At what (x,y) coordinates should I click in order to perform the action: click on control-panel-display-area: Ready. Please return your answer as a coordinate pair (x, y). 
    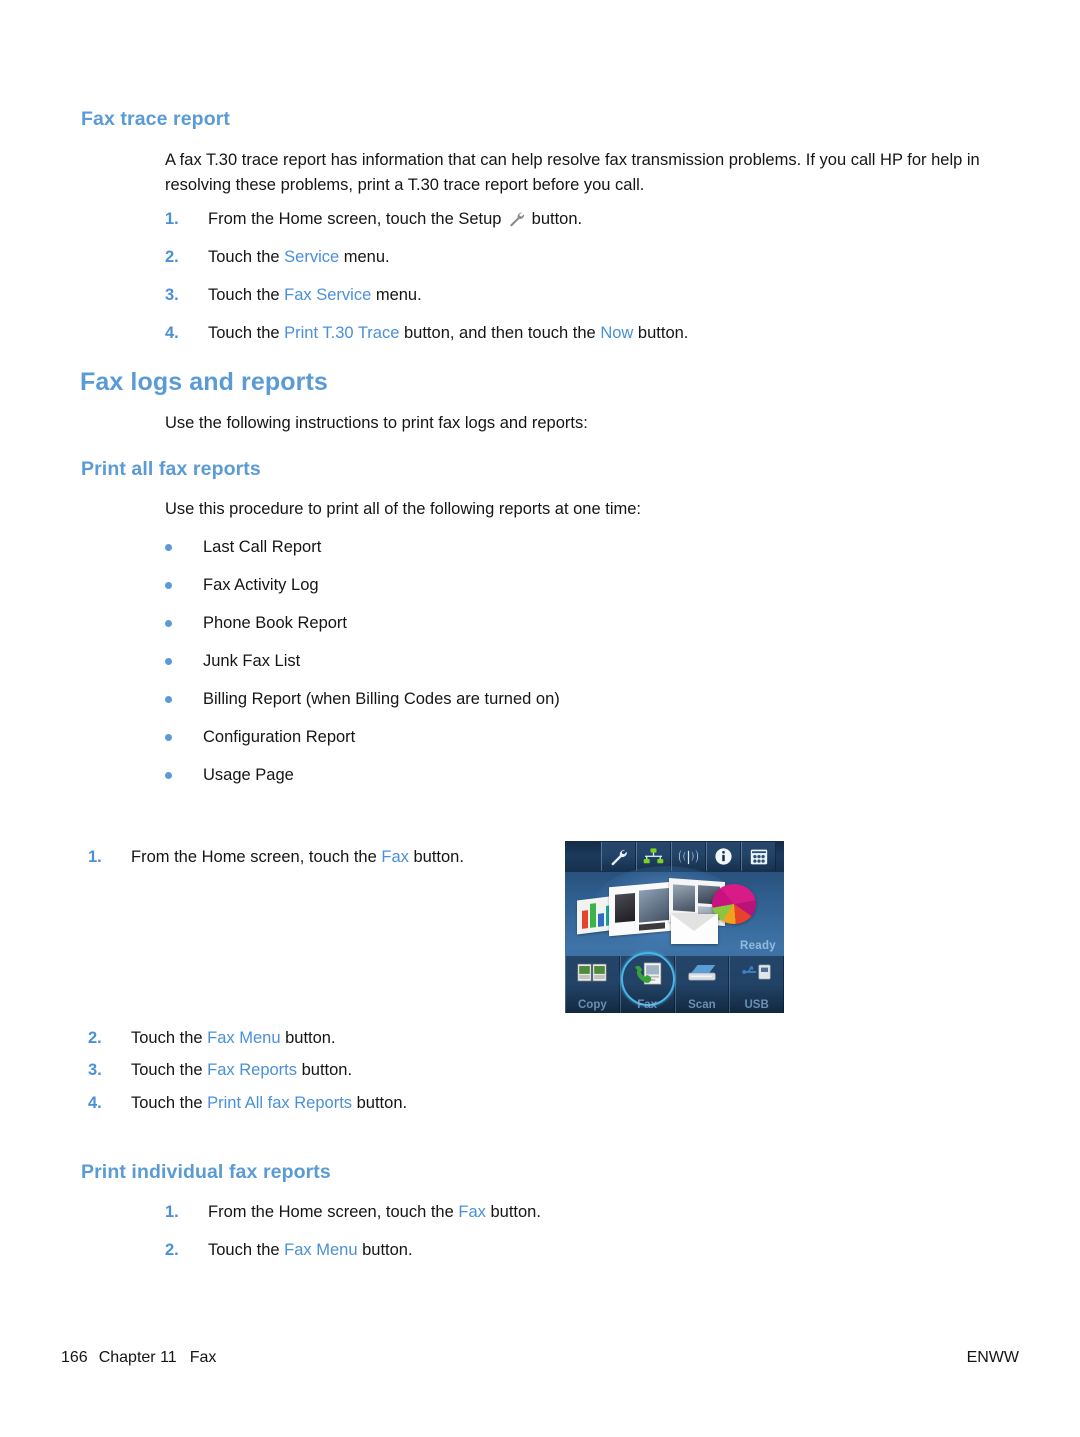
    Looking at the image, I should click on (674, 911).